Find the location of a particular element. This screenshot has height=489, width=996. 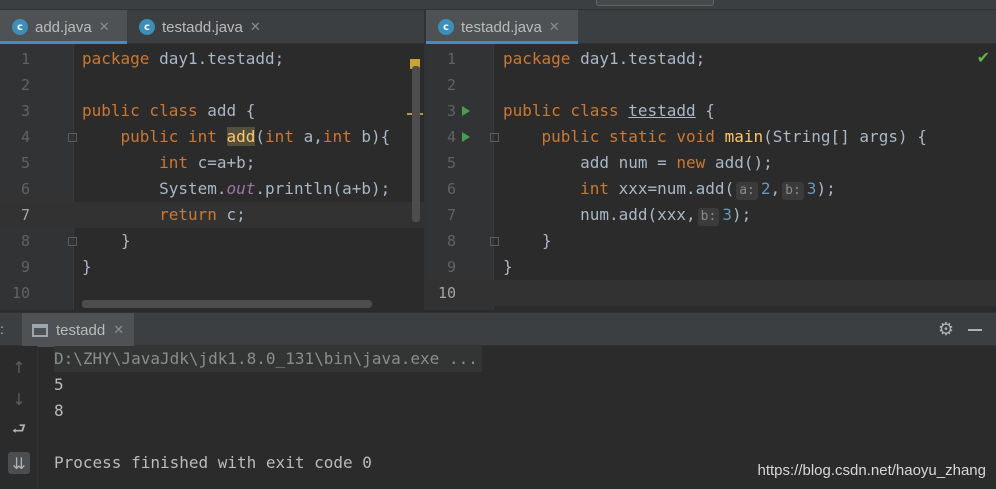

console-line: Process finished with exit code 0 is located at coordinates (213, 462).